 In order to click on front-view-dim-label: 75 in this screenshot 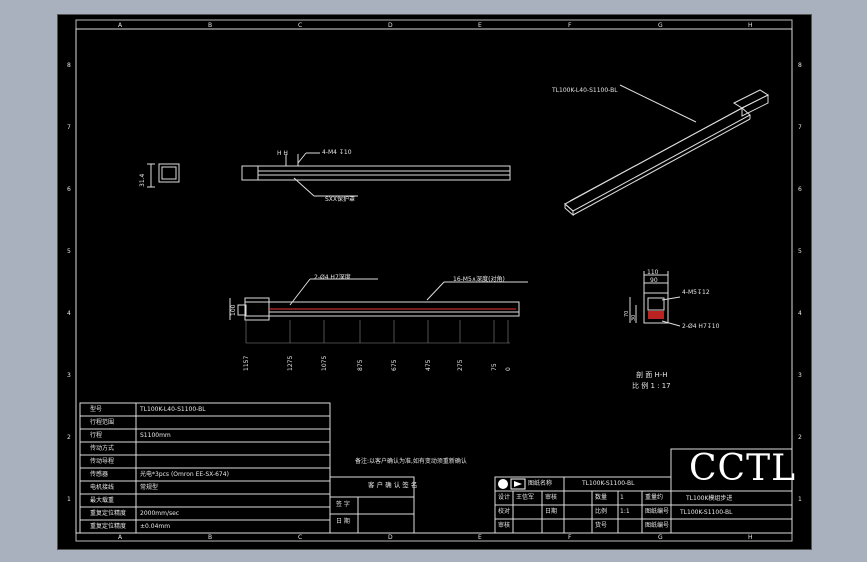, I will do `click(494, 367)`.